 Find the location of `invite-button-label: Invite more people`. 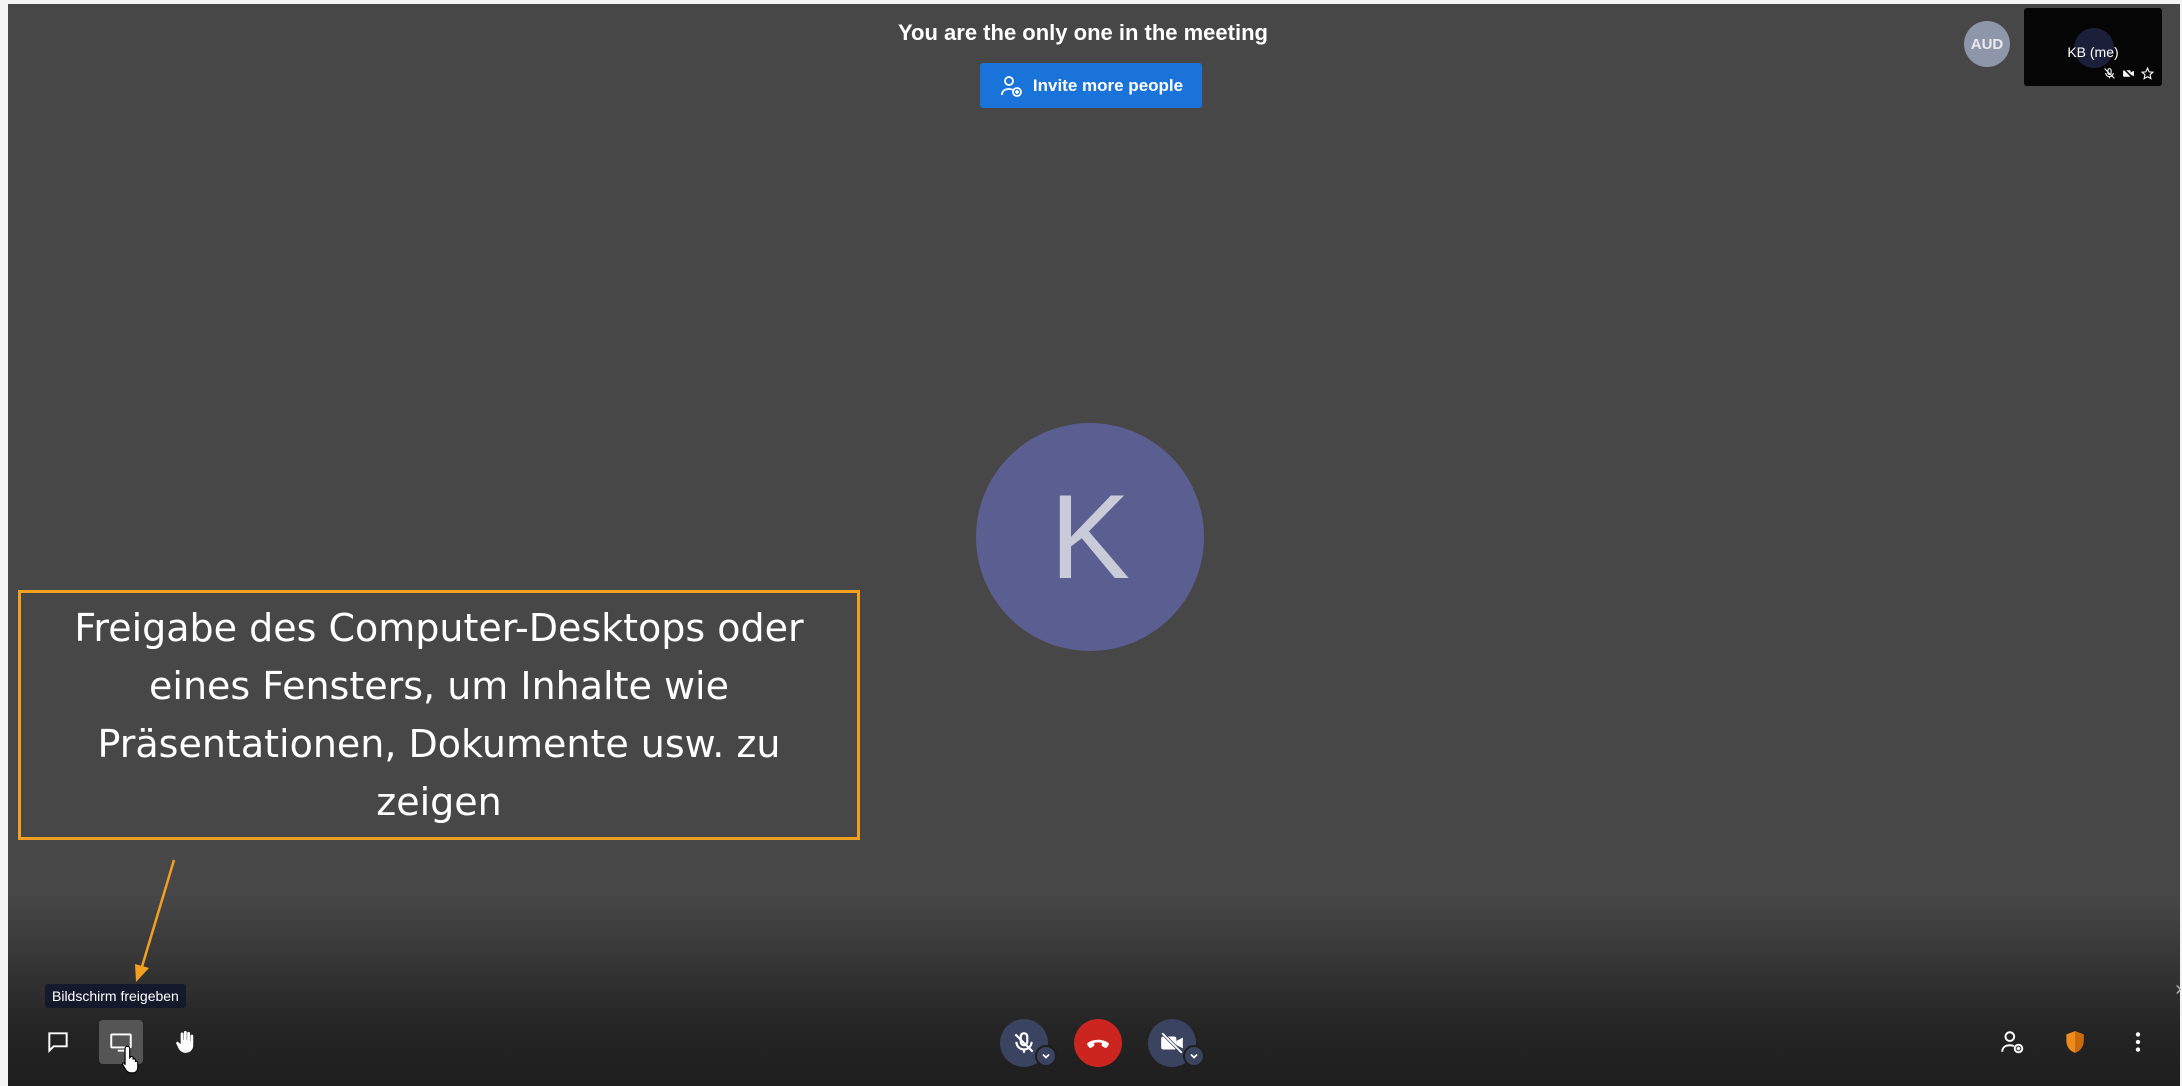

invite-button-label: Invite more people is located at coordinates (1108, 85).